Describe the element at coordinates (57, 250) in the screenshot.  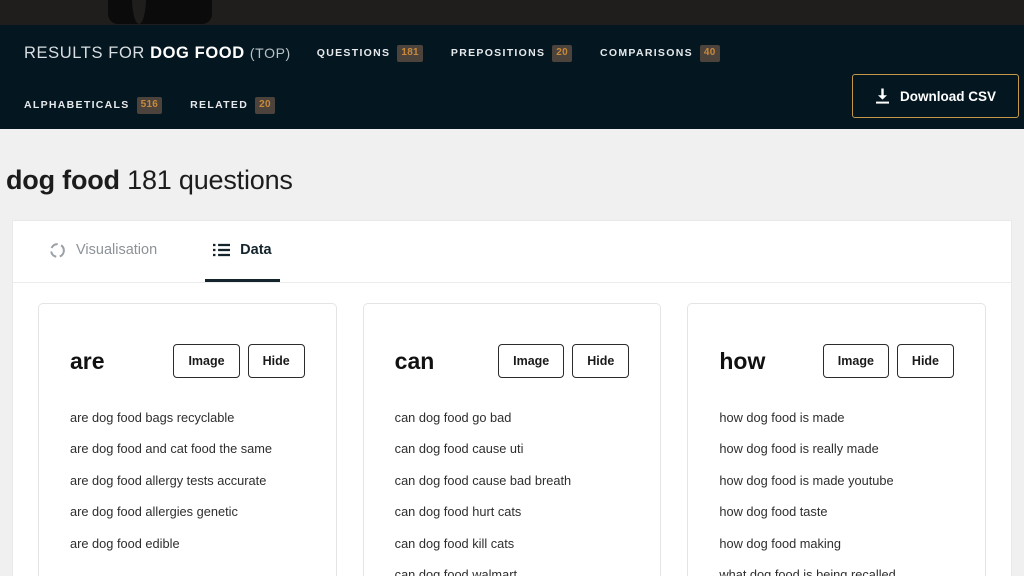
I see `donut-chart-icon` at that location.